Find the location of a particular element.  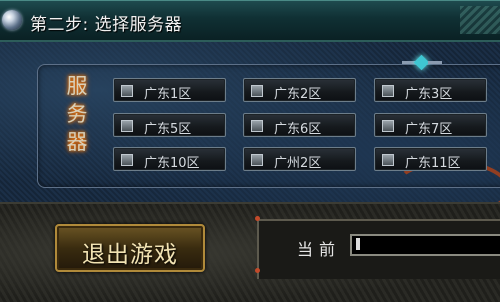

server-button-guangdong-11: 广东11区 is located at coordinates (430, 159).